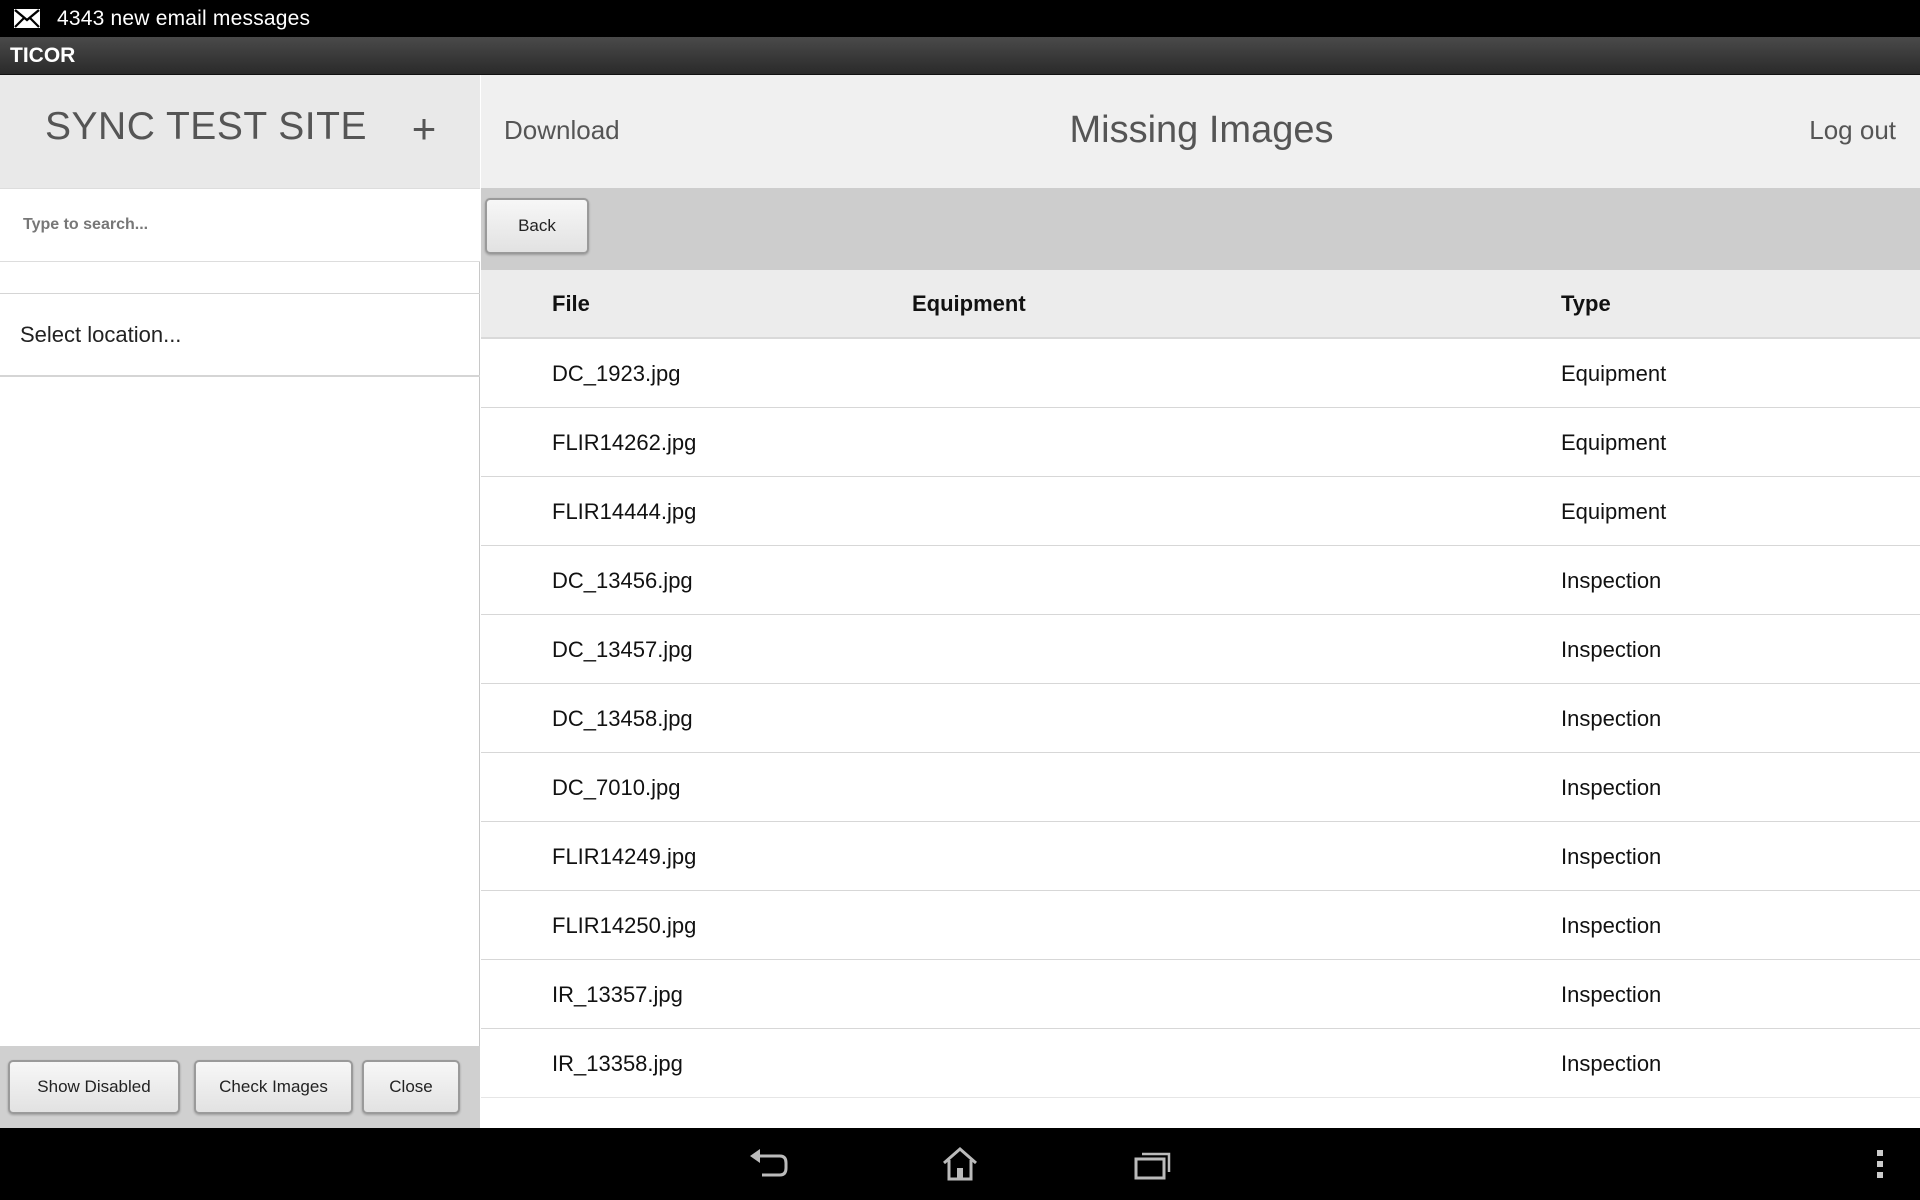 This screenshot has height=1200, width=1920. What do you see at coordinates (1200, 442) in the screenshot?
I see `table-row: FLIR14262.jpg Equipment` at bounding box center [1200, 442].